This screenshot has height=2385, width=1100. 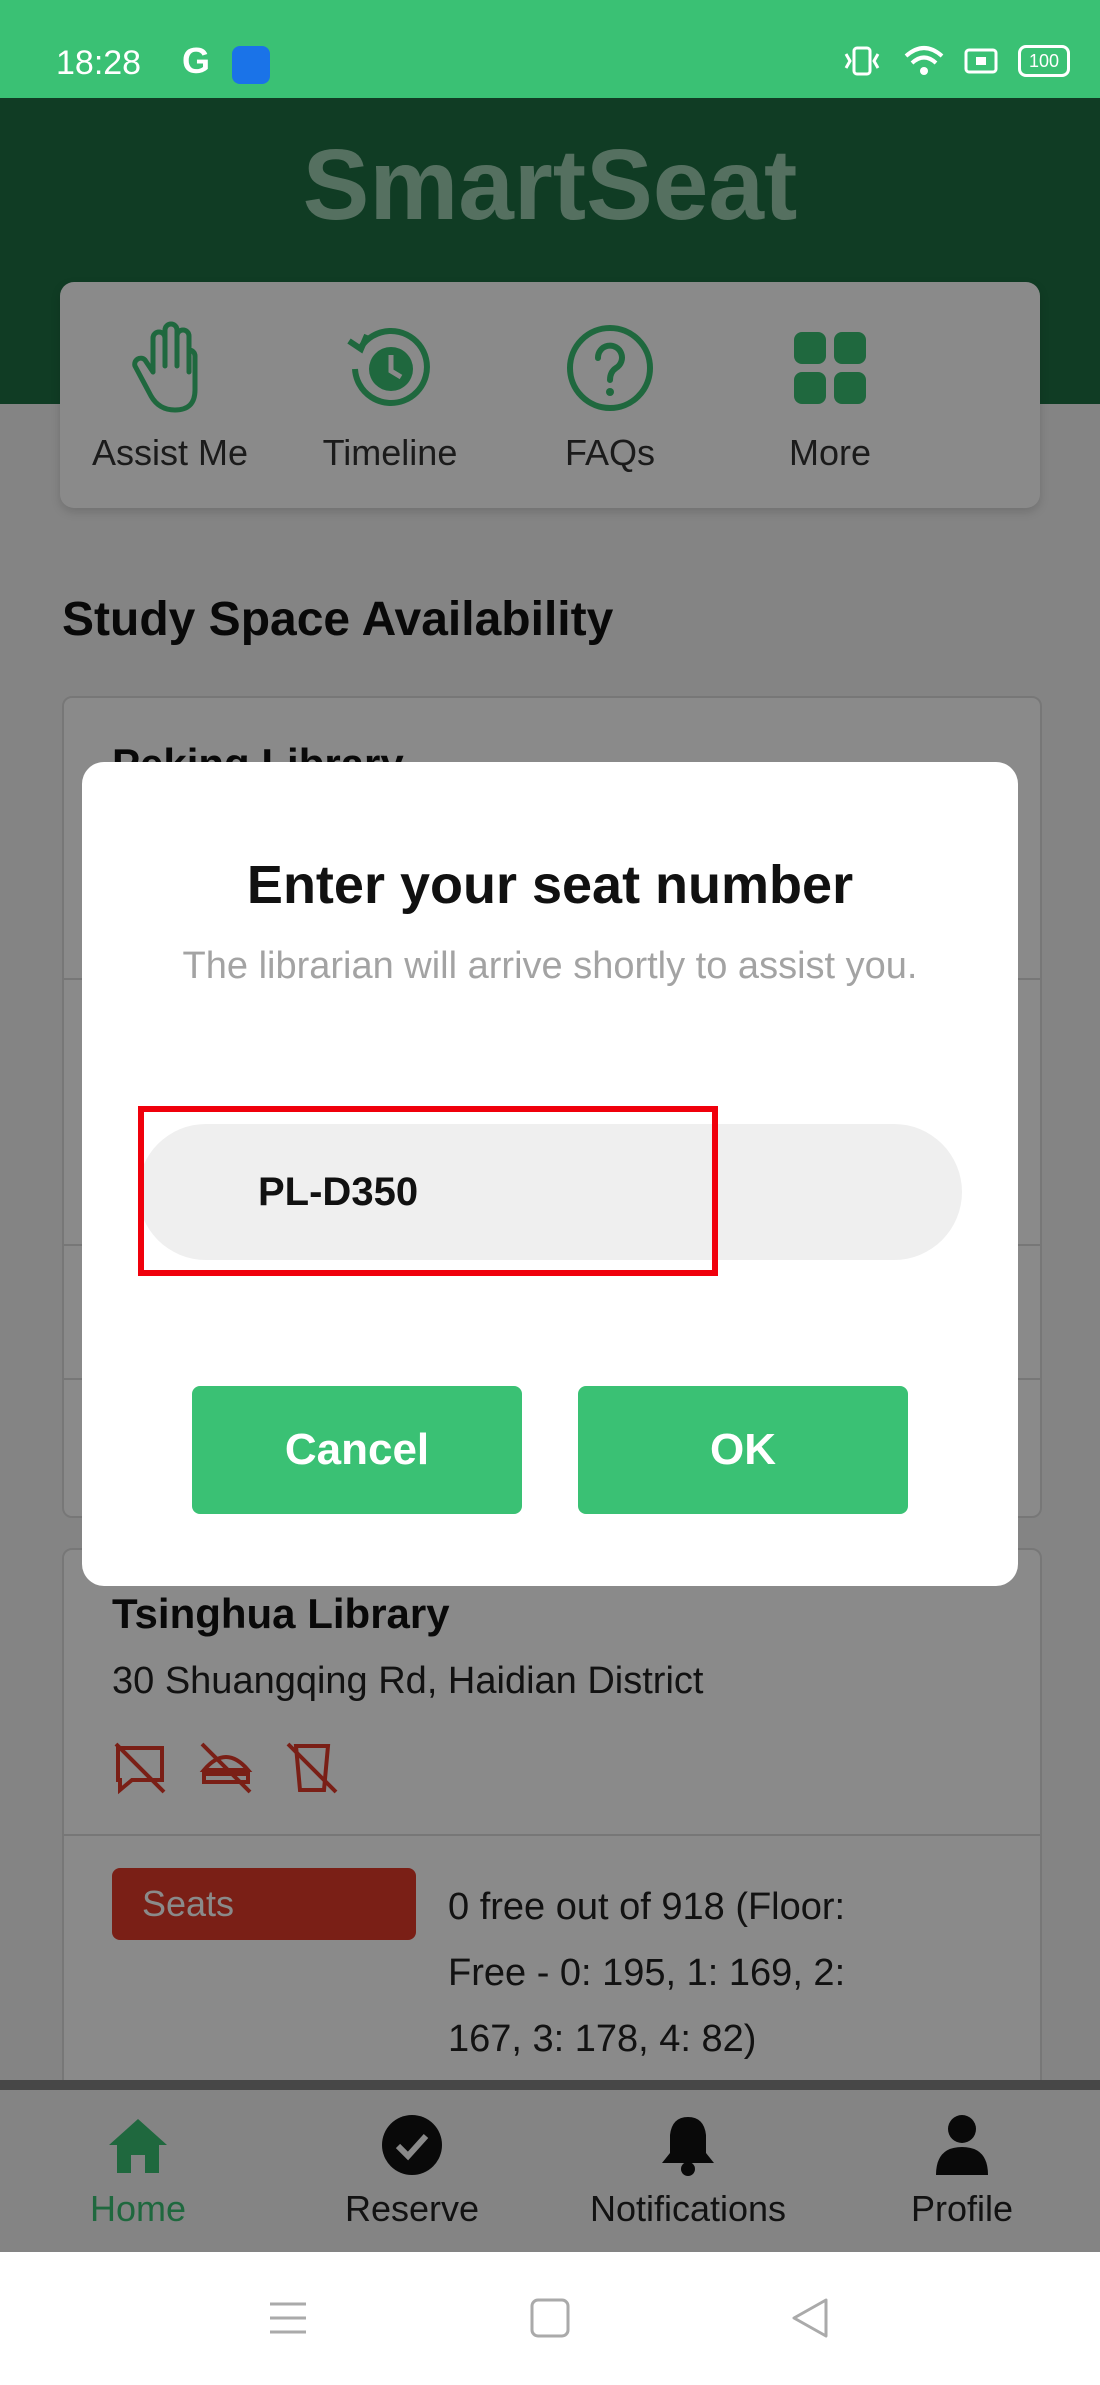 What do you see at coordinates (981, 61) in the screenshot?
I see `screen-icon` at bounding box center [981, 61].